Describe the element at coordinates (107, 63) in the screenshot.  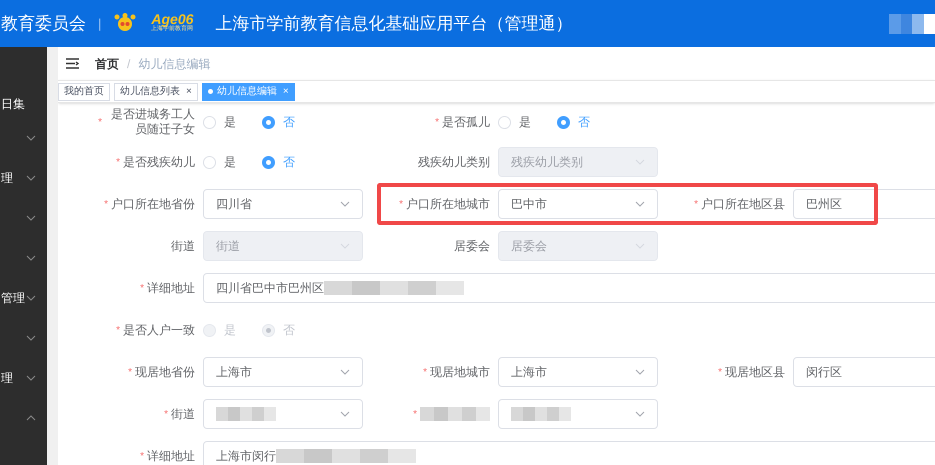
I see `breadcrumb-link: 首页` at that location.